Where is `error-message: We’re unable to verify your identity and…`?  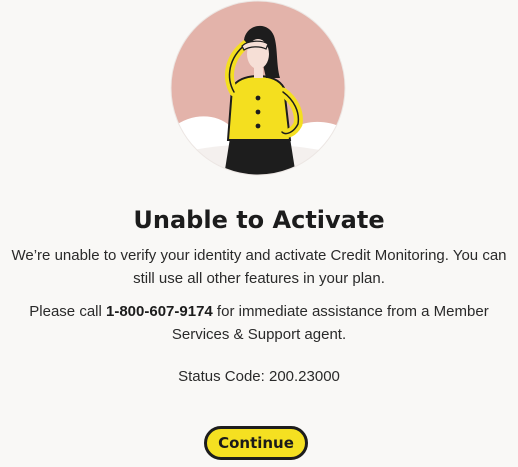
error-message: We’re unable to verify your identity and… is located at coordinates (259, 267).